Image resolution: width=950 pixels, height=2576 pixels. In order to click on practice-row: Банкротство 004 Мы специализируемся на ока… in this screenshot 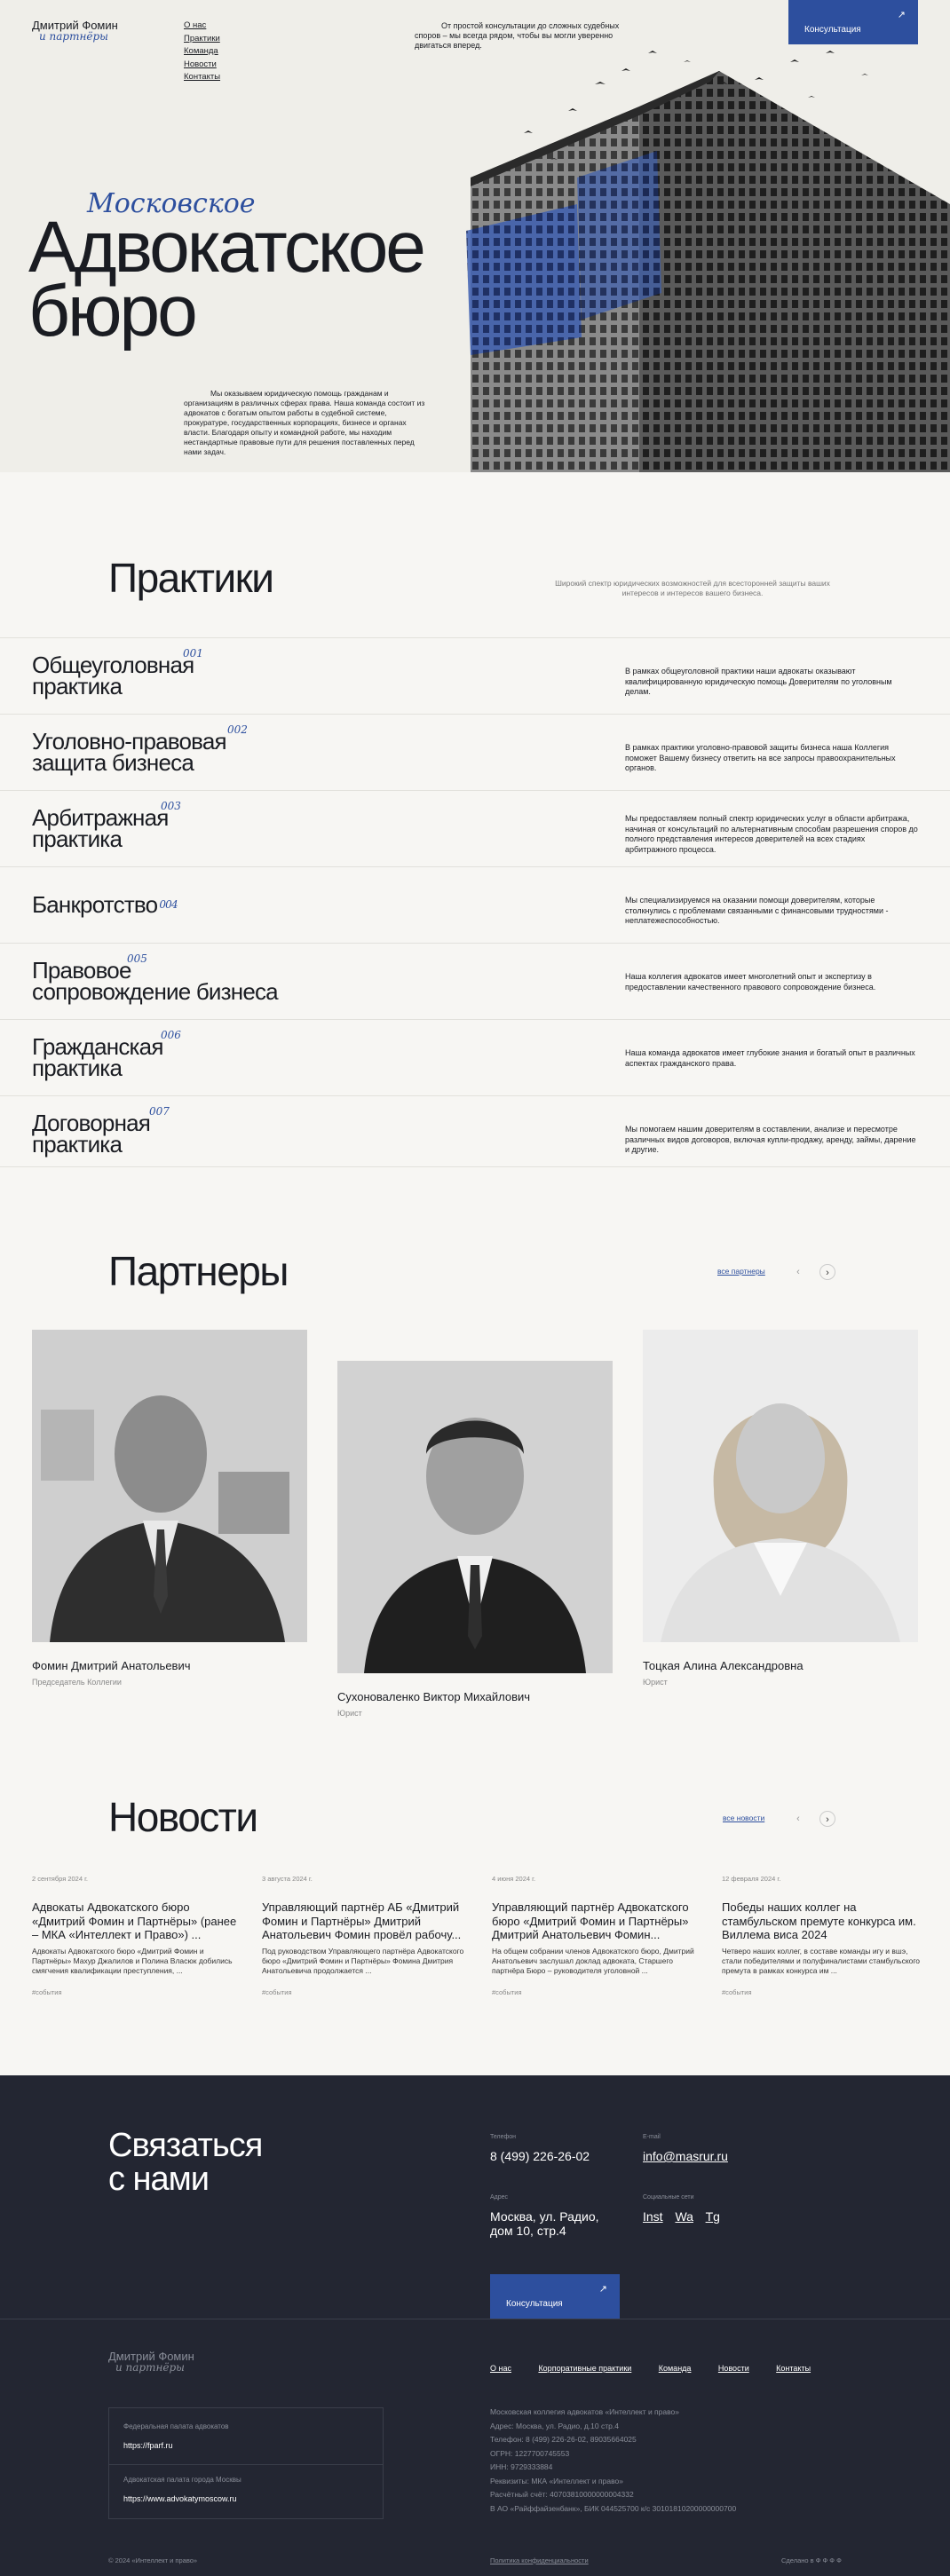, I will do `click(475, 904)`.